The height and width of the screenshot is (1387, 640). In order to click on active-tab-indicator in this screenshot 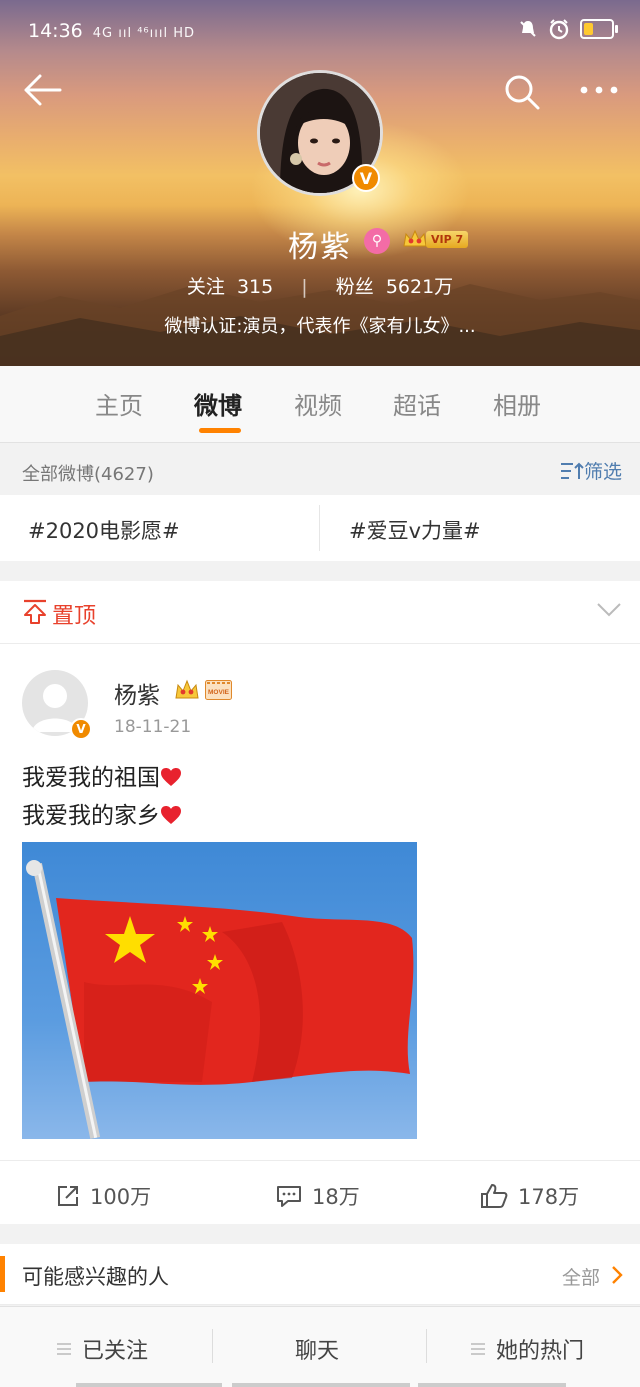, I will do `click(220, 430)`.